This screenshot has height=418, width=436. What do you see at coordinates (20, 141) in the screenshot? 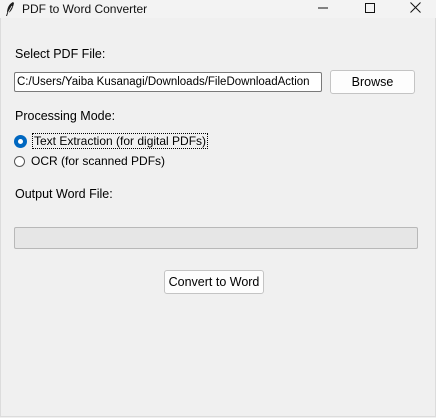
I see `radio-selected-icon` at bounding box center [20, 141].